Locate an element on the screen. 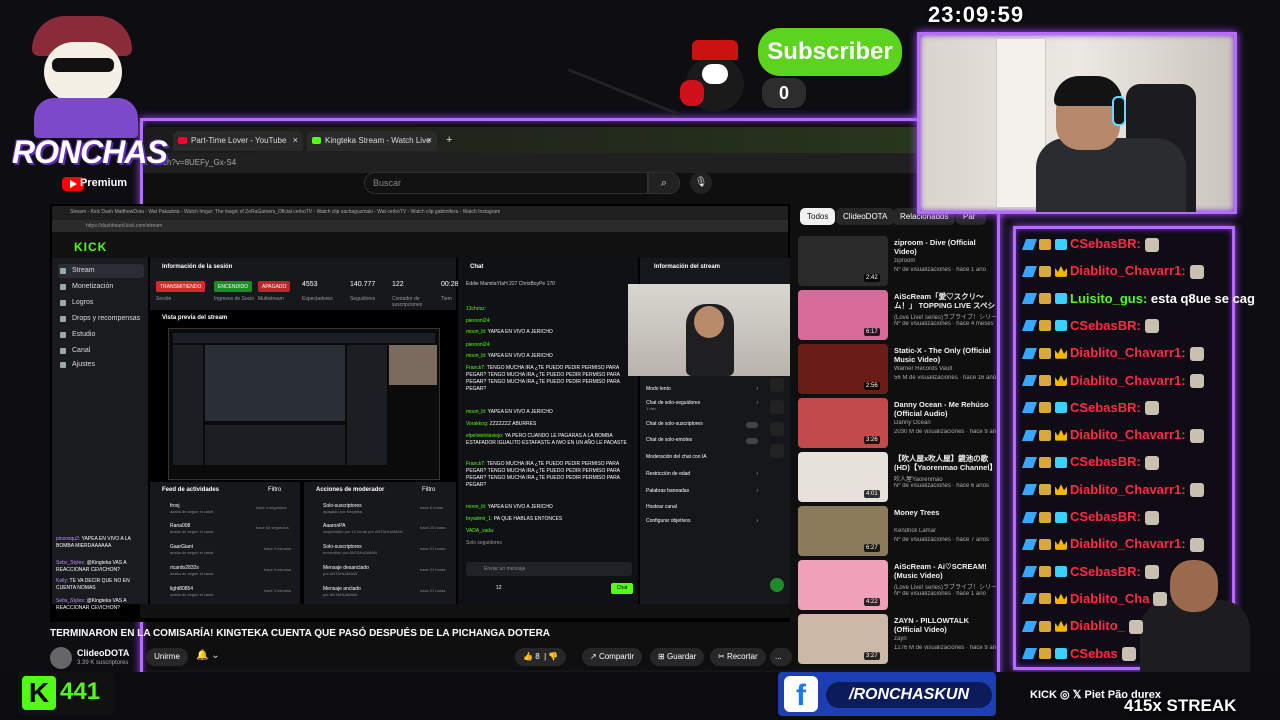 Image resolution: width=1280 pixels, height=720 pixels. chat-message: CSebas is located at coordinates (1078, 654).